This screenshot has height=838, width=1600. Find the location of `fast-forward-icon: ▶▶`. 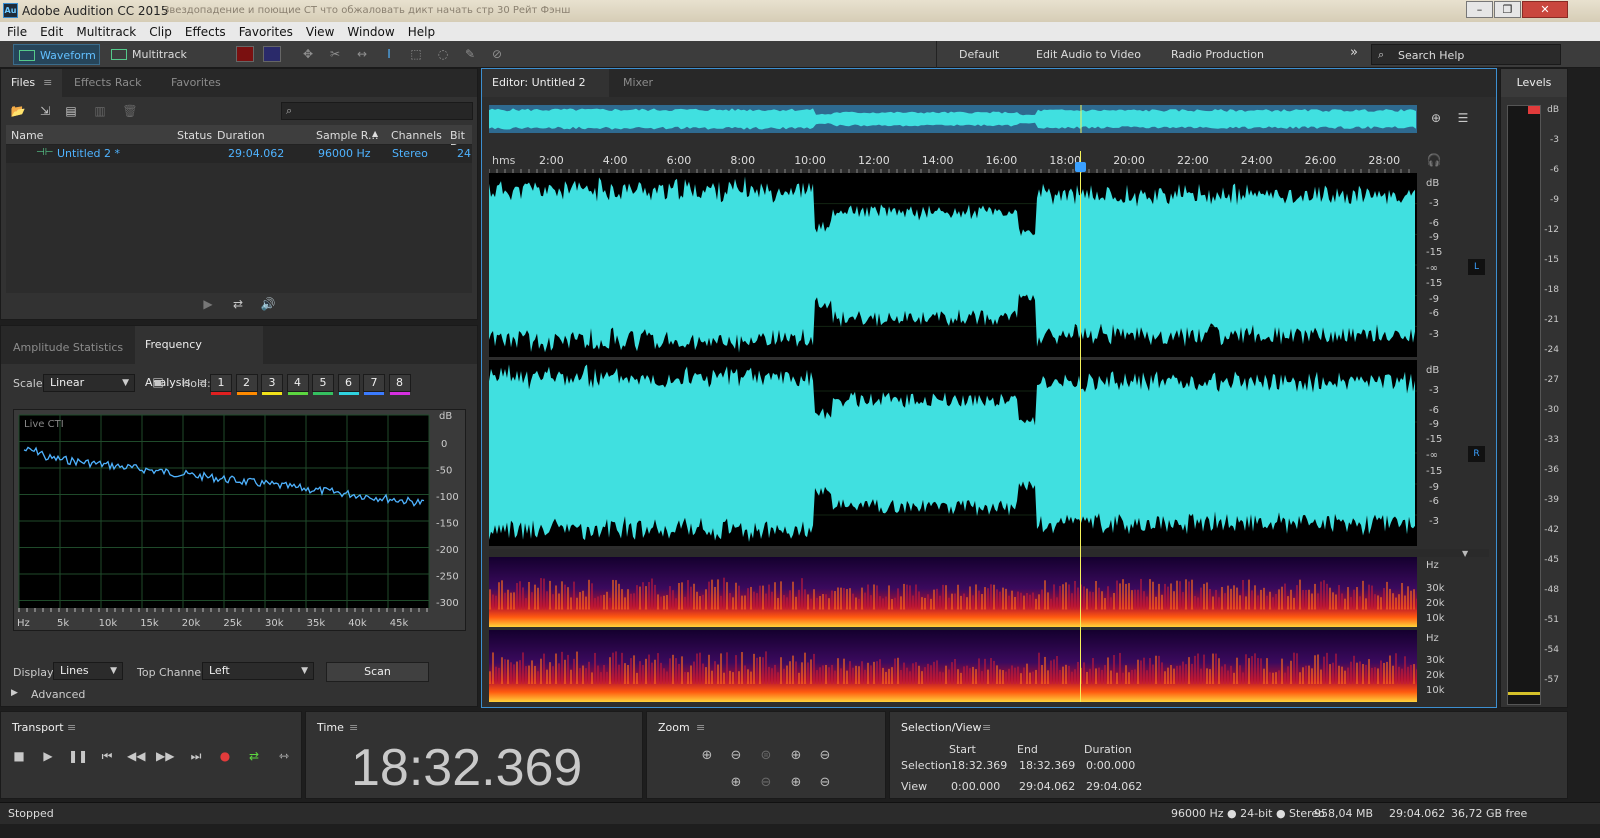

fast-forward-icon: ▶▶ is located at coordinates (165, 756).